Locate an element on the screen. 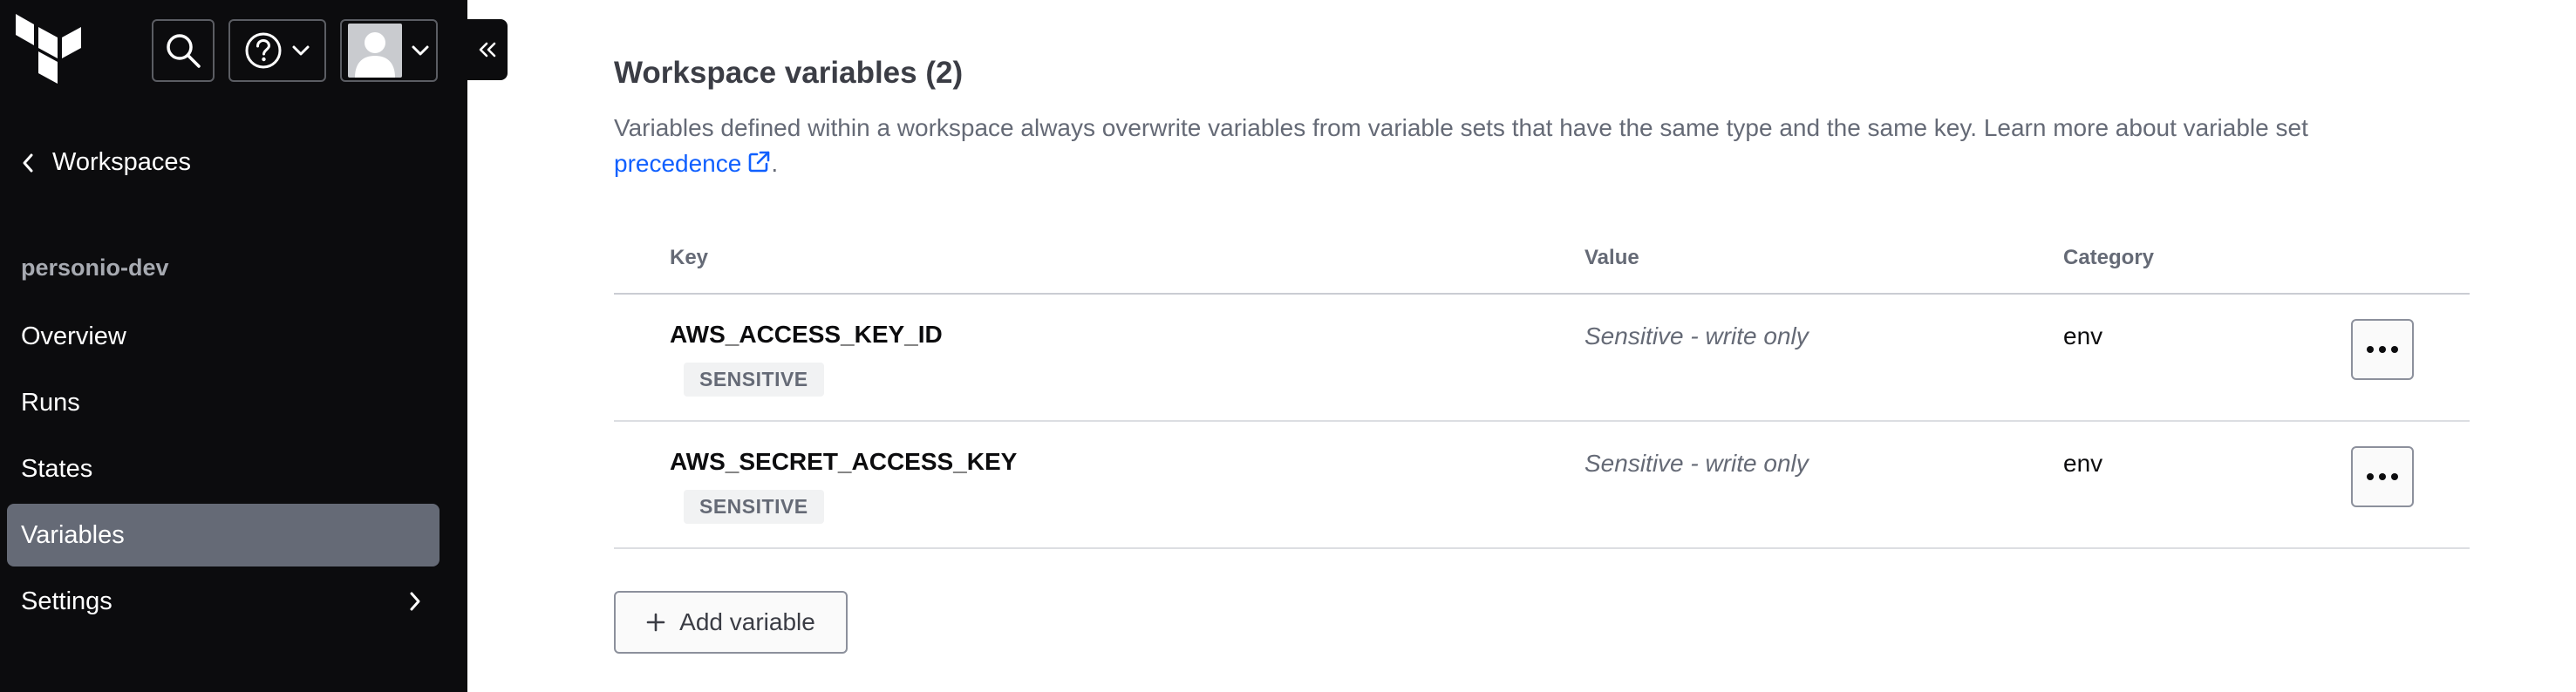  double-chevron-left-icon is located at coordinates (488, 50).